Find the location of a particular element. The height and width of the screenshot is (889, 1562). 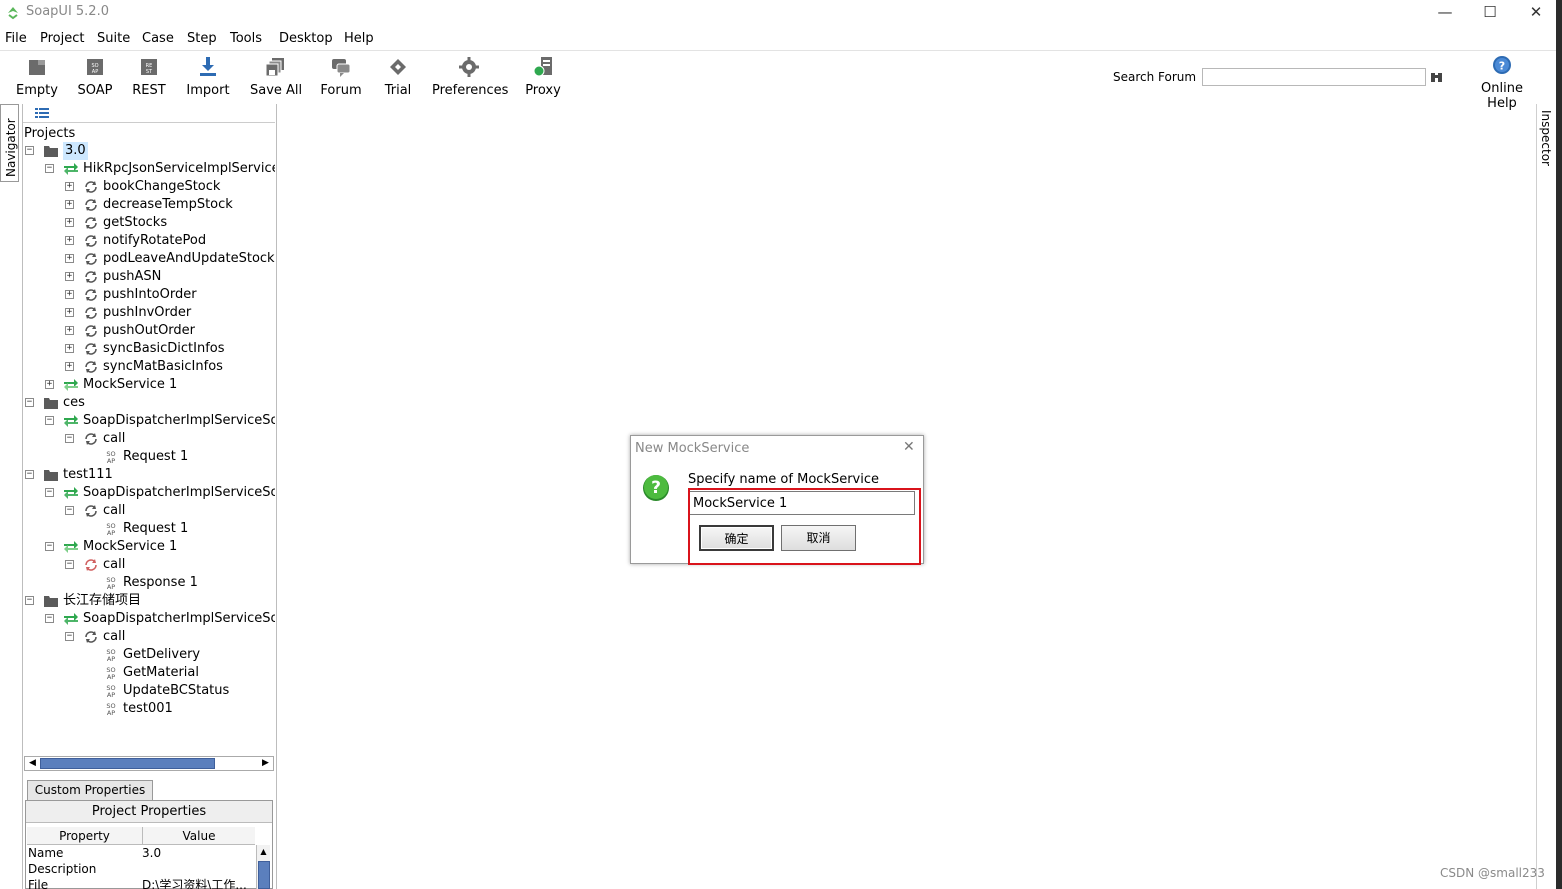

tree-node-mockop: − call is located at coordinates (149, 565).